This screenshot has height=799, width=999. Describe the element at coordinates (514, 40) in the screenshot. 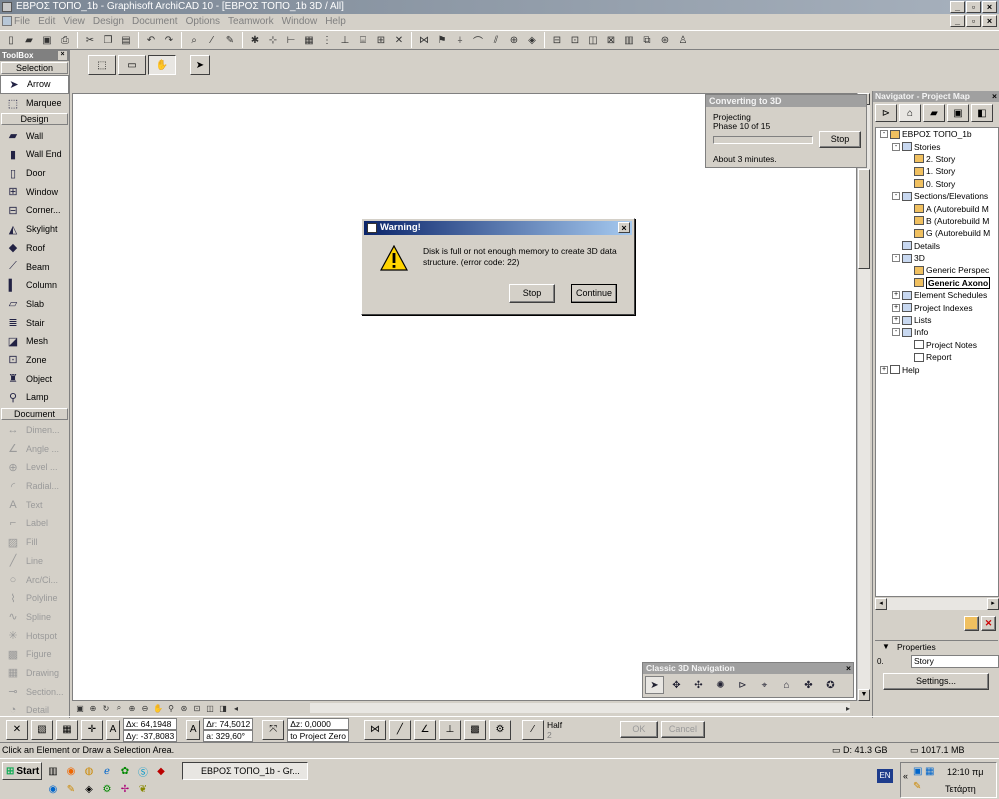

I see `element-info-icon: ⊕` at that location.